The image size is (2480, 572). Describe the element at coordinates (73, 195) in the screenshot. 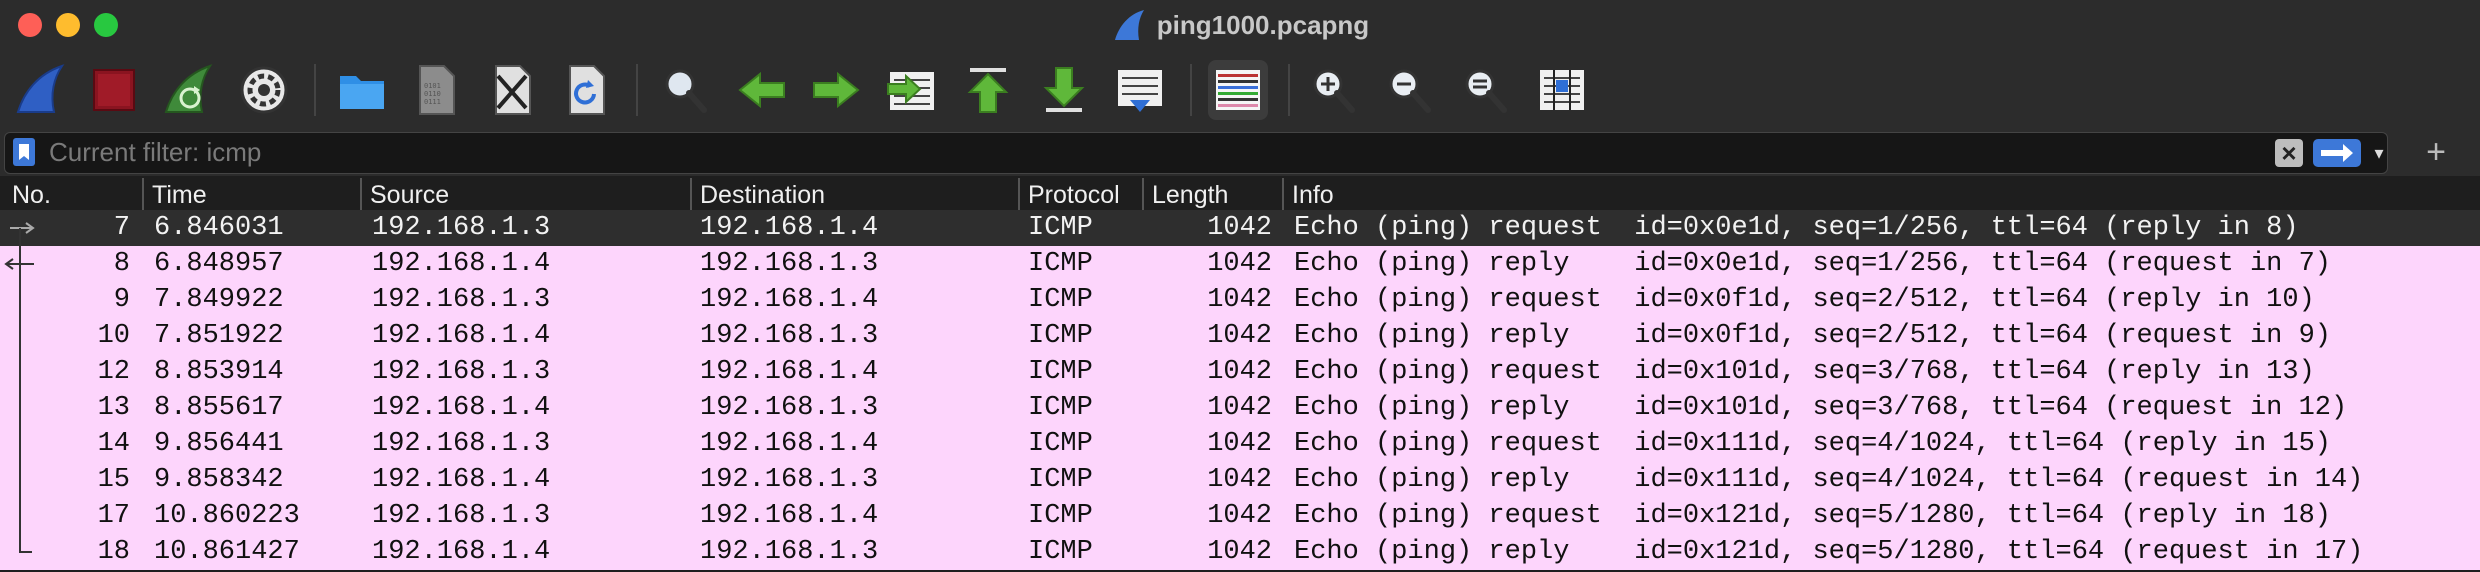

I see `column-header-no: No.` at that location.